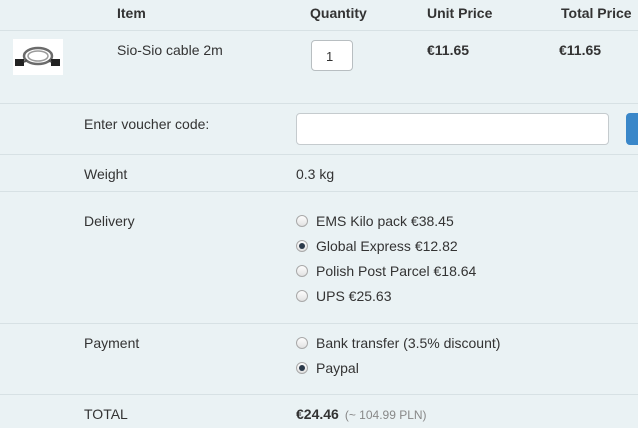  I want to click on total-amount: €24.46 (~ 104.99 PLN), so click(361, 414).